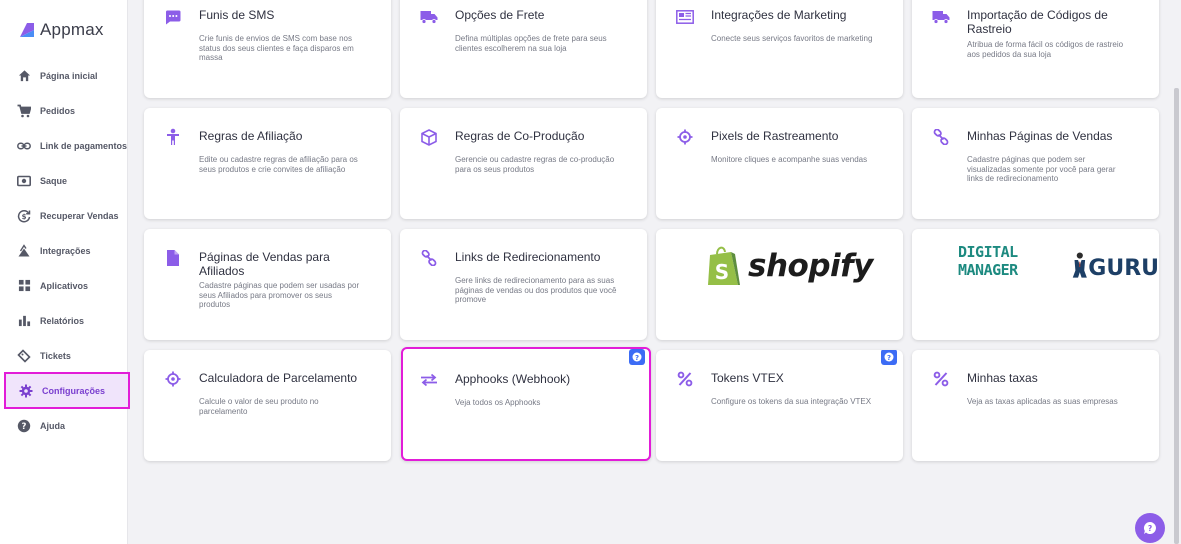 The image size is (1181, 544). I want to click on sidebar-item-saque: Saque, so click(67, 180).